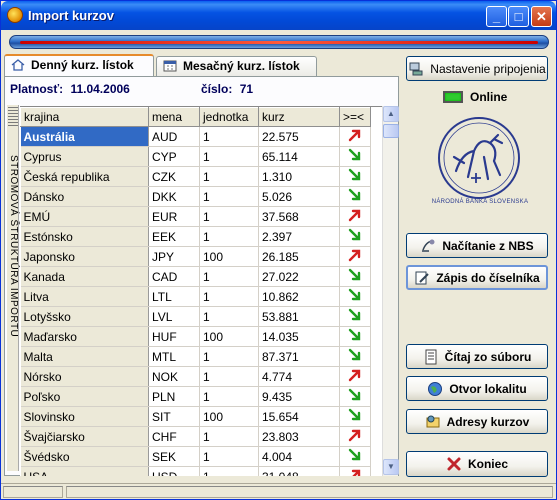 The image size is (557, 500). I want to click on table-row: Litva LTL 1 10.862, so click(195, 296).